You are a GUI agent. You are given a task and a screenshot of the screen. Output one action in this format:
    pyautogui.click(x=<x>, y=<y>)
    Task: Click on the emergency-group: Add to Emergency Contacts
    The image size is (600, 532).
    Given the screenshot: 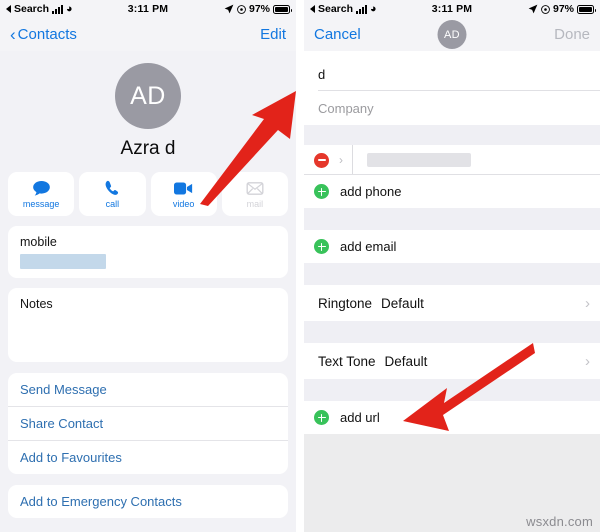 What is the action you would take?
    pyautogui.click(x=148, y=501)
    